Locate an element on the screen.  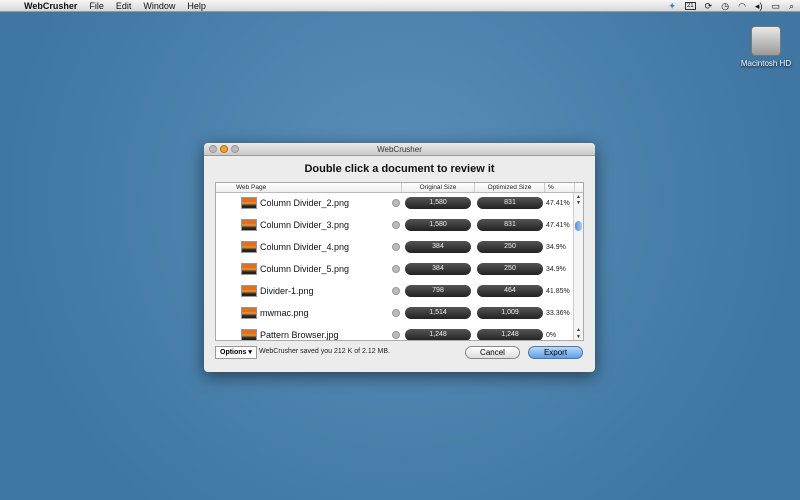
file-name: Pattern Browser.jpg is located at coordinates (299, 335).